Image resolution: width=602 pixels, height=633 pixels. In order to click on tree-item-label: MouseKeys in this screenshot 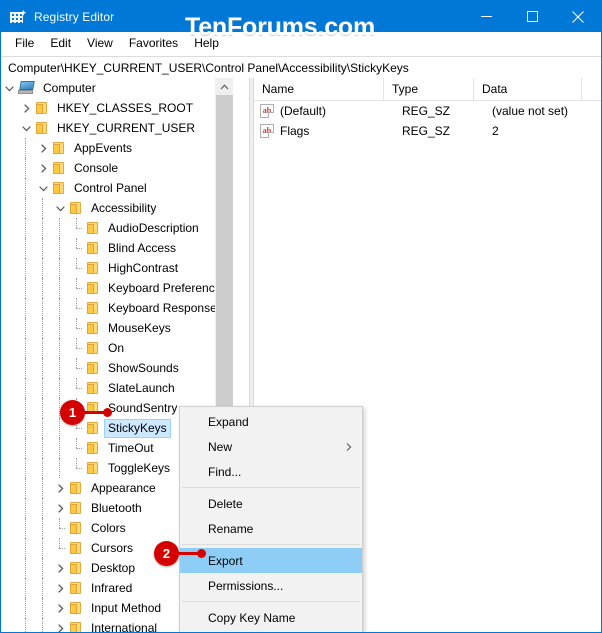, I will do `click(139, 327)`.